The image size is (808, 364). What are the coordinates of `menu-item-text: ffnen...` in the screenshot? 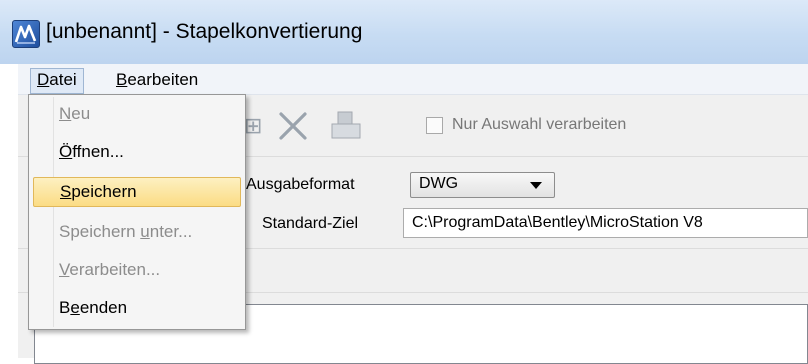 It's located at (98, 151).